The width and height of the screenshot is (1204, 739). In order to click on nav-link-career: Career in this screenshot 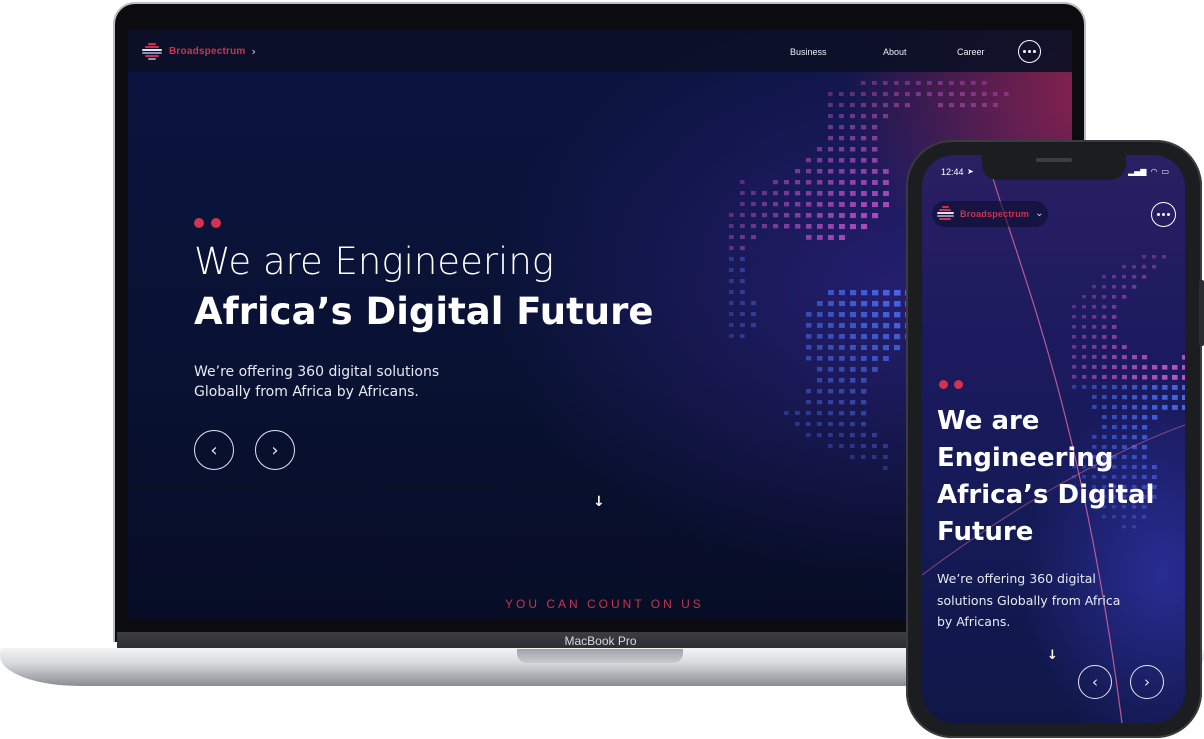, I will do `click(971, 52)`.